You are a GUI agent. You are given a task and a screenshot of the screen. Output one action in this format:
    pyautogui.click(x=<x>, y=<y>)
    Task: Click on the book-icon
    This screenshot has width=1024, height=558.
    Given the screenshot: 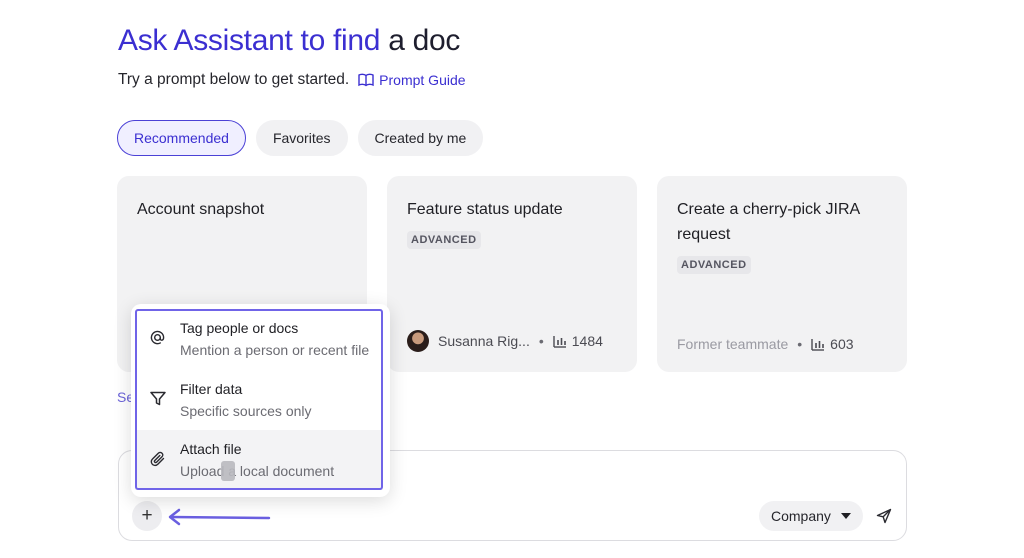 What is the action you would take?
    pyautogui.click(x=366, y=80)
    